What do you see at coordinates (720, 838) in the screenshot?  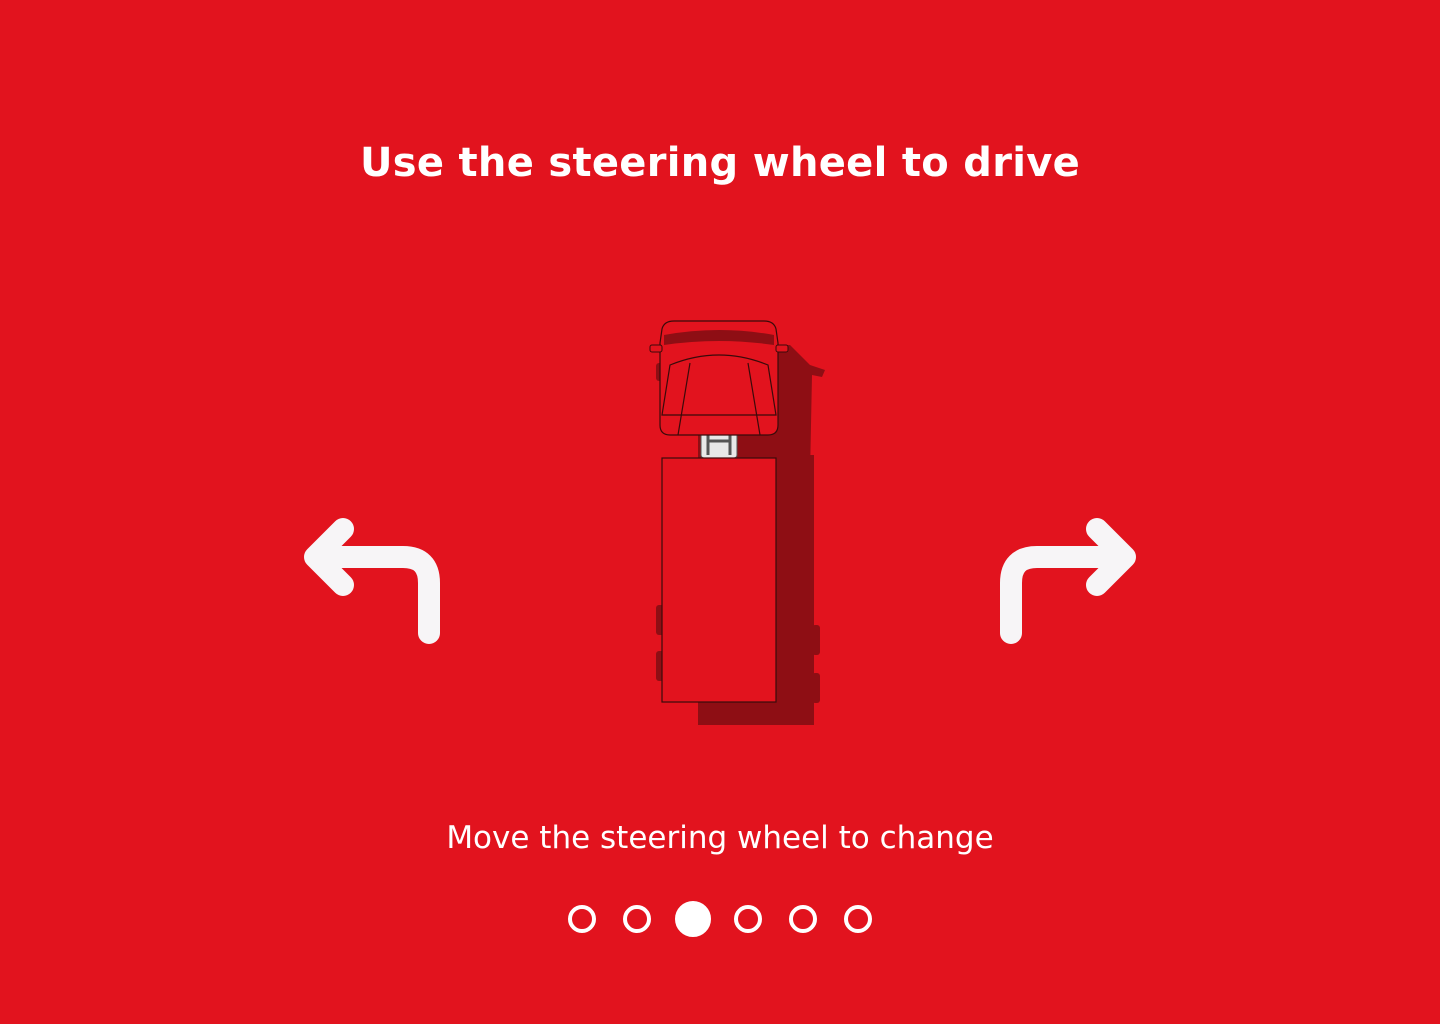 I see `instruction-hint: Move the steering wheel to change` at bounding box center [720, 838].